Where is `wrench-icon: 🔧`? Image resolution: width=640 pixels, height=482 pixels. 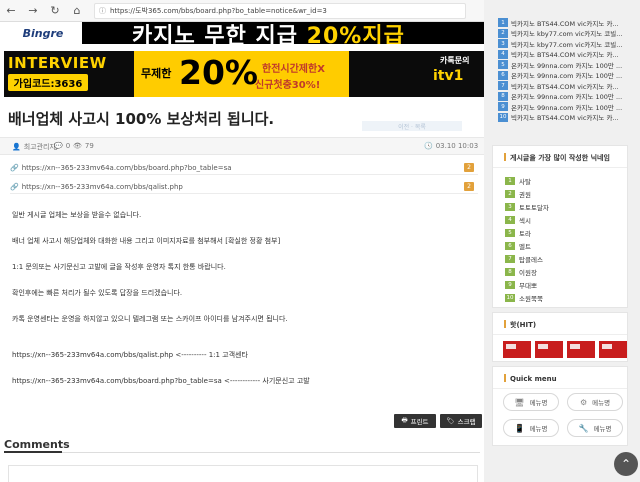 wrench-icon: 🔧 is located at coordinates (583, 428).